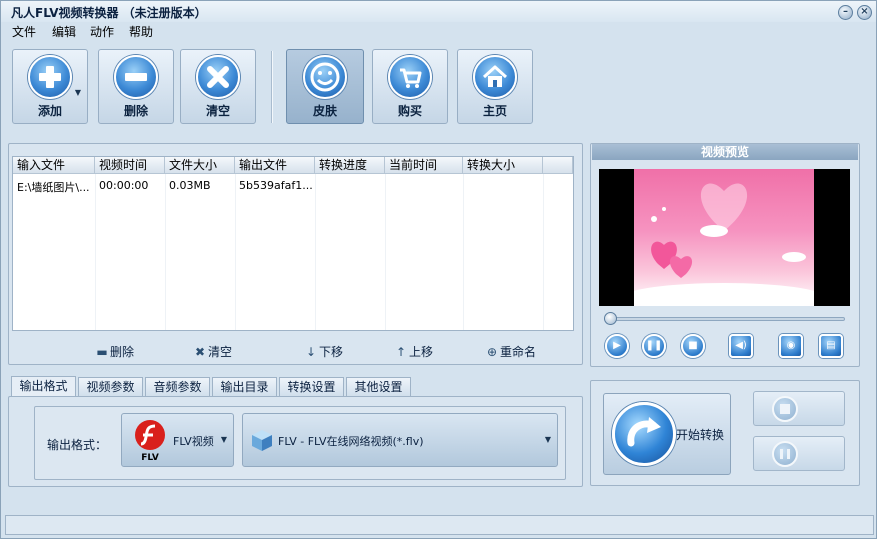 Image resolution: width=877 pixels, height=539 pixels. What do you see at coordinates (610, 318) in the screenshot?
I see `seek-handle` at bounding box center [610, 318].